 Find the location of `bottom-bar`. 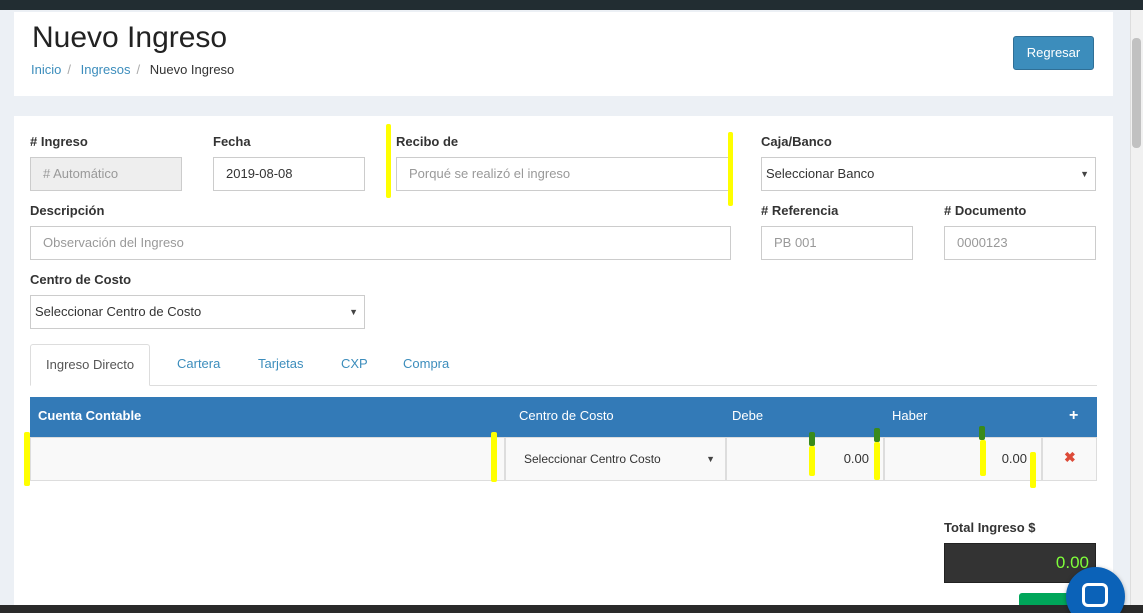

bottom-bar is located at coordinates (571, 609).